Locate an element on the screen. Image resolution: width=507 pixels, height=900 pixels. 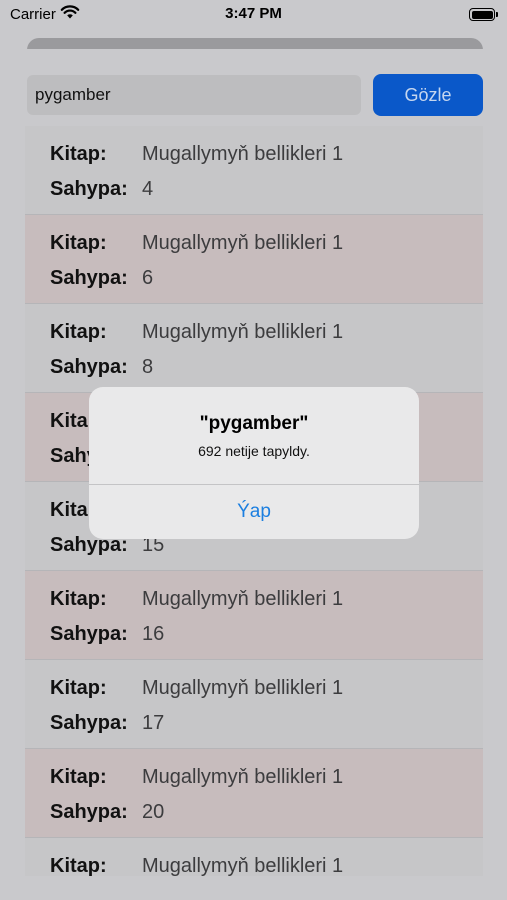
page-field: Sahypa: 17 is located at coordinates (107, 723).